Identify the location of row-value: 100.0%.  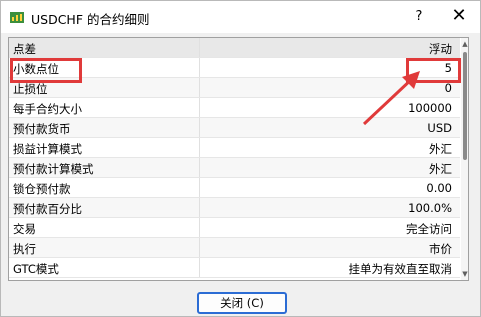
(430, 208).